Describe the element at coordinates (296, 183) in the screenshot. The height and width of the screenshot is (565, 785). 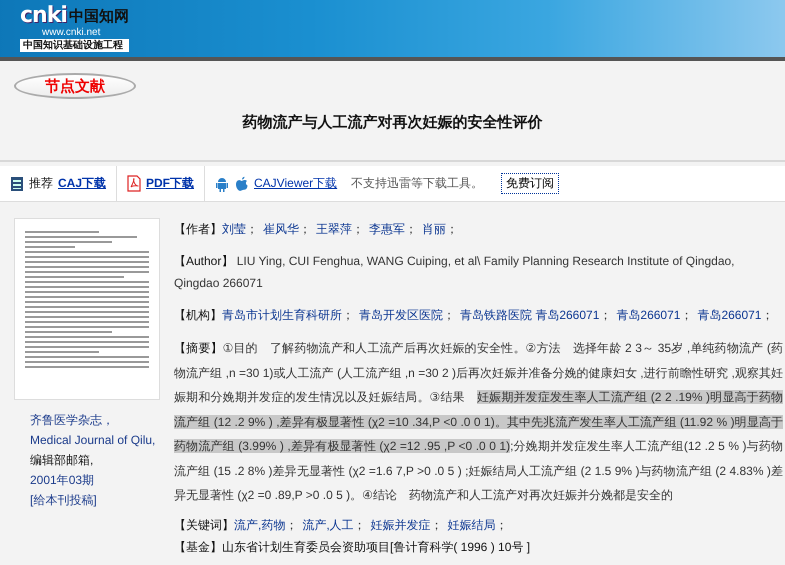
I see `cajviewer-download-link: CAJViewer下载` at that location.